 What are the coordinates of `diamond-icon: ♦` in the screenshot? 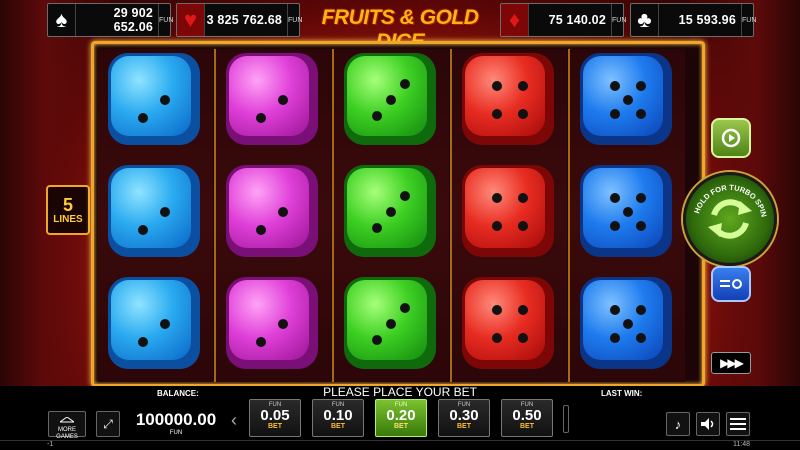 It's located at (515, 20).